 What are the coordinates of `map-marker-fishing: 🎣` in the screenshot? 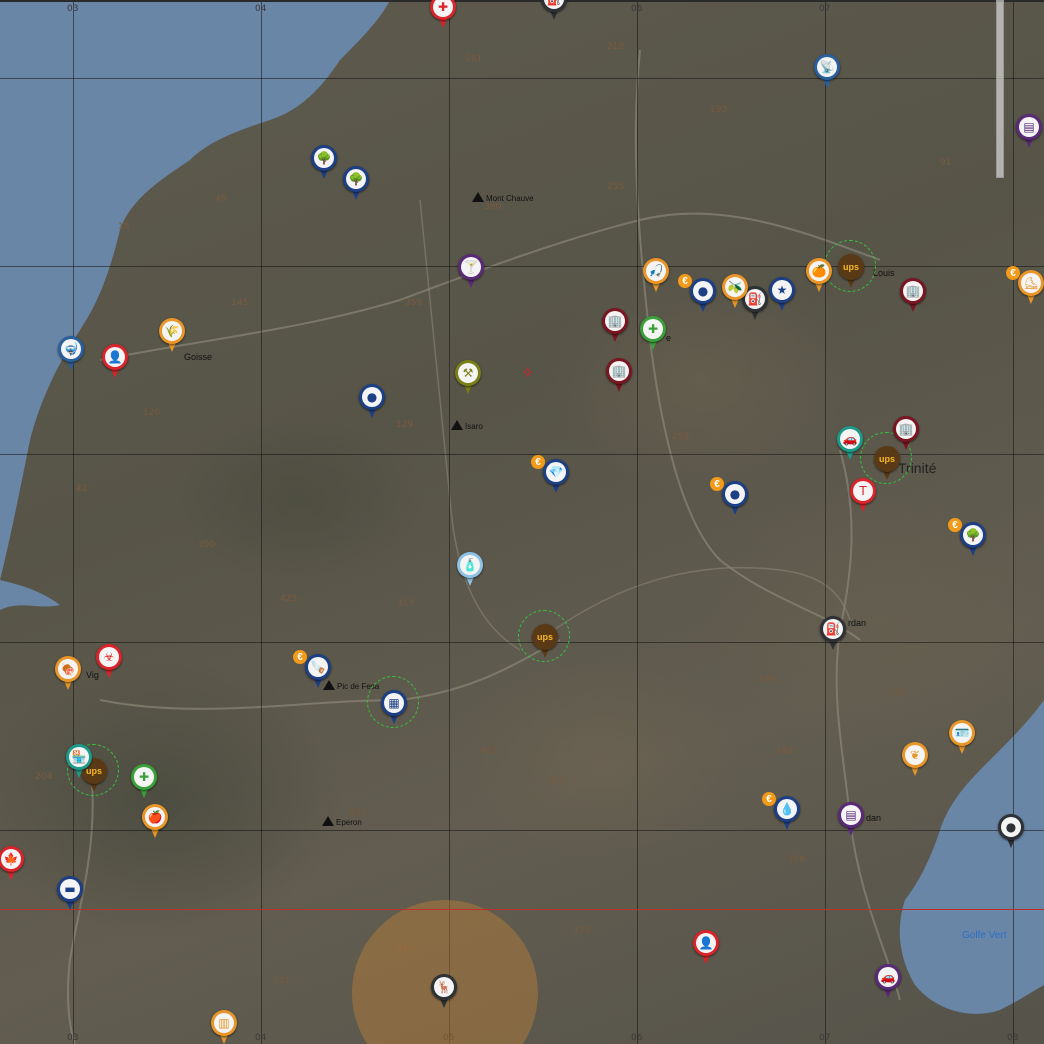 It's located at (656, 276).